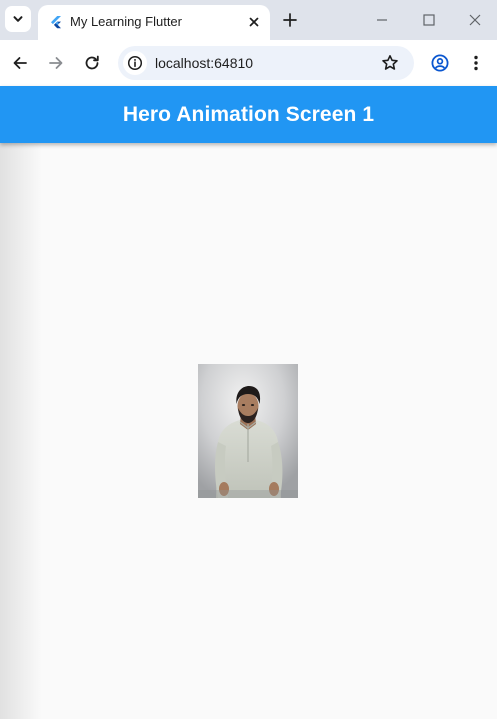 The width and height of the screenshot is (497, 719). Describe the element at coordinates (92, 63) in the screenshot. I see `reload-icon` at that location.